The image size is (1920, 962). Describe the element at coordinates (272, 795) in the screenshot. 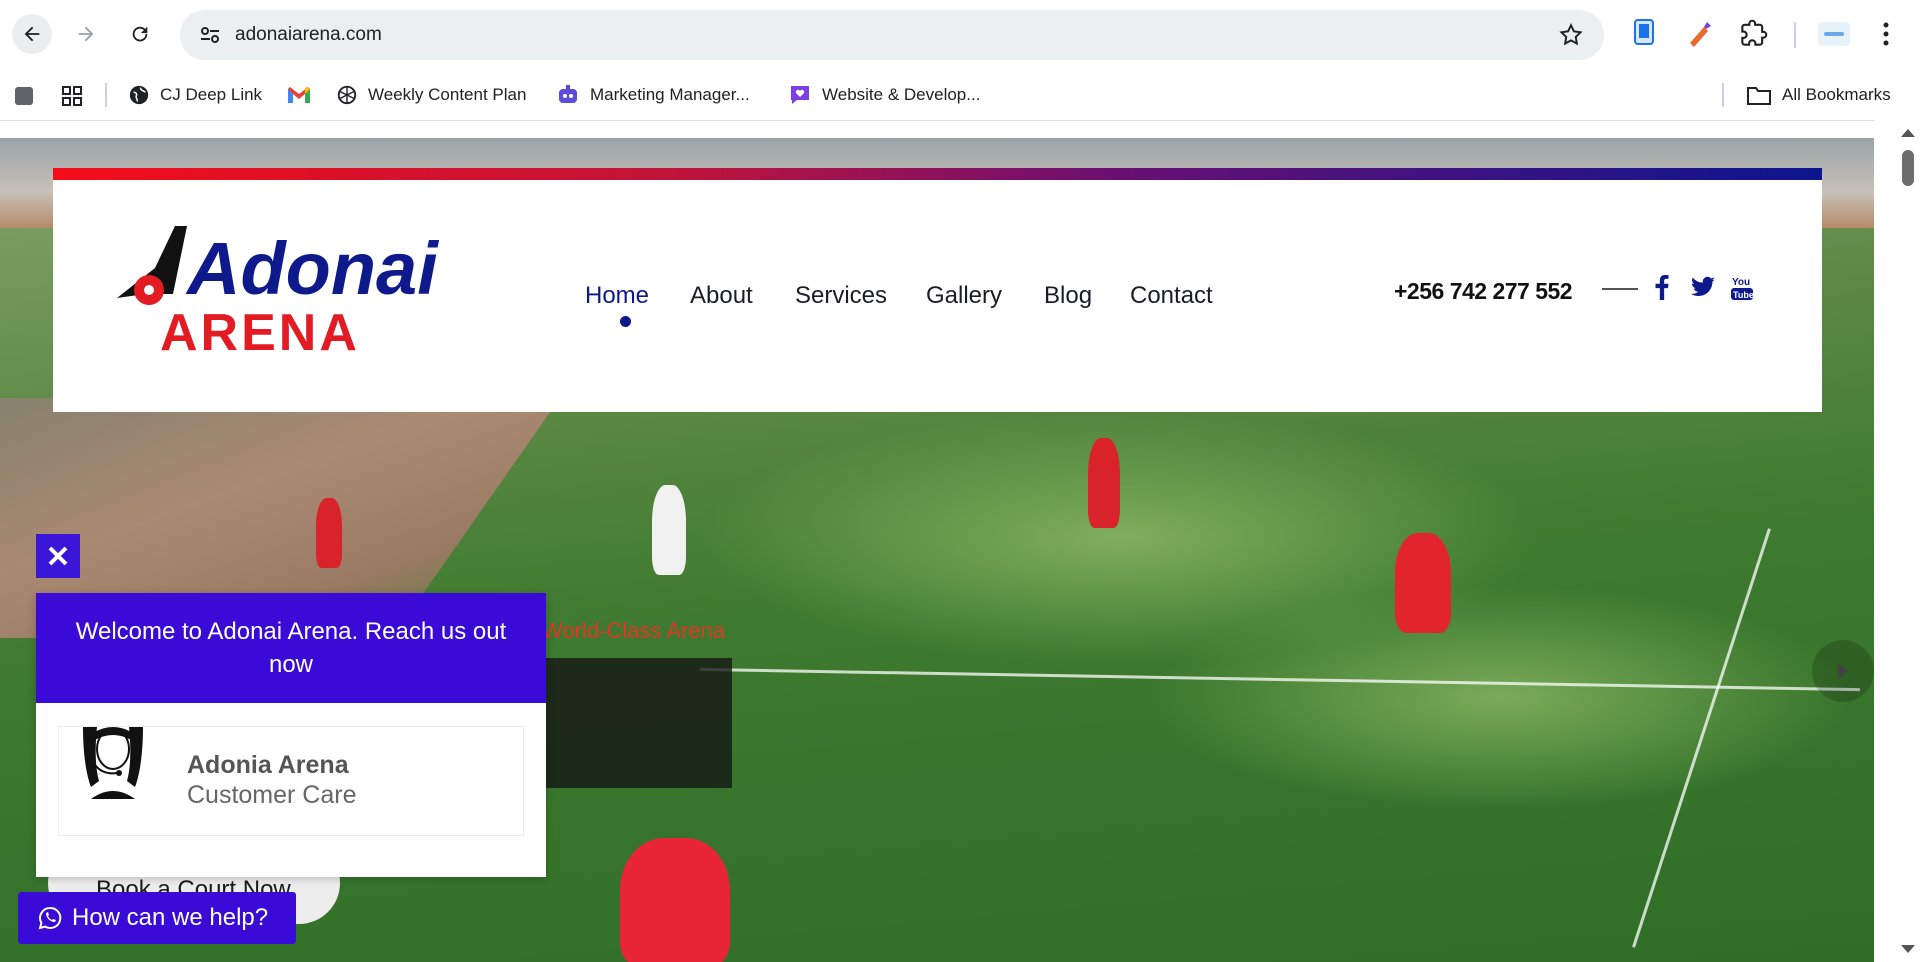

I see `agent-role: Customer Care` at that location.